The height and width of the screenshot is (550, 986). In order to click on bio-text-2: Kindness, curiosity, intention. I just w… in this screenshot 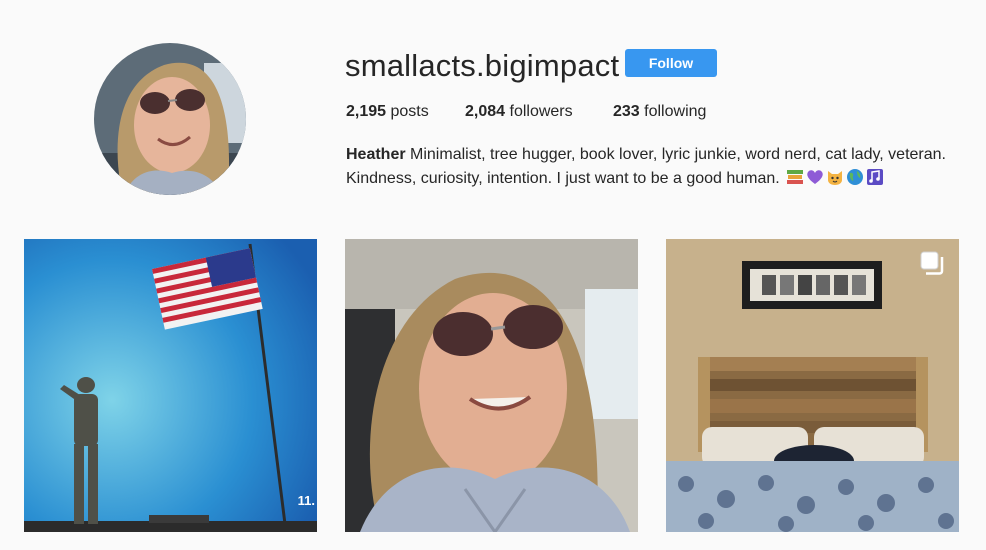, I will do `click(565, 178)`.